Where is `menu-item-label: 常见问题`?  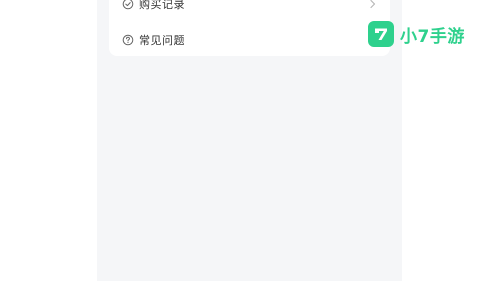 menu-item-label: 常见问题 is located at coordinates (162, 40).